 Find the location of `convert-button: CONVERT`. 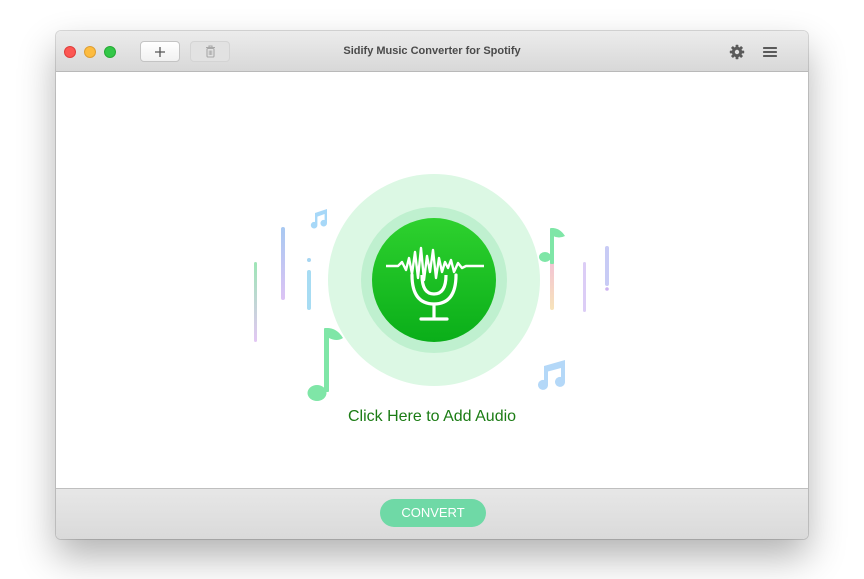

convert-button: CONVERT is located at coordinates (433, 513).